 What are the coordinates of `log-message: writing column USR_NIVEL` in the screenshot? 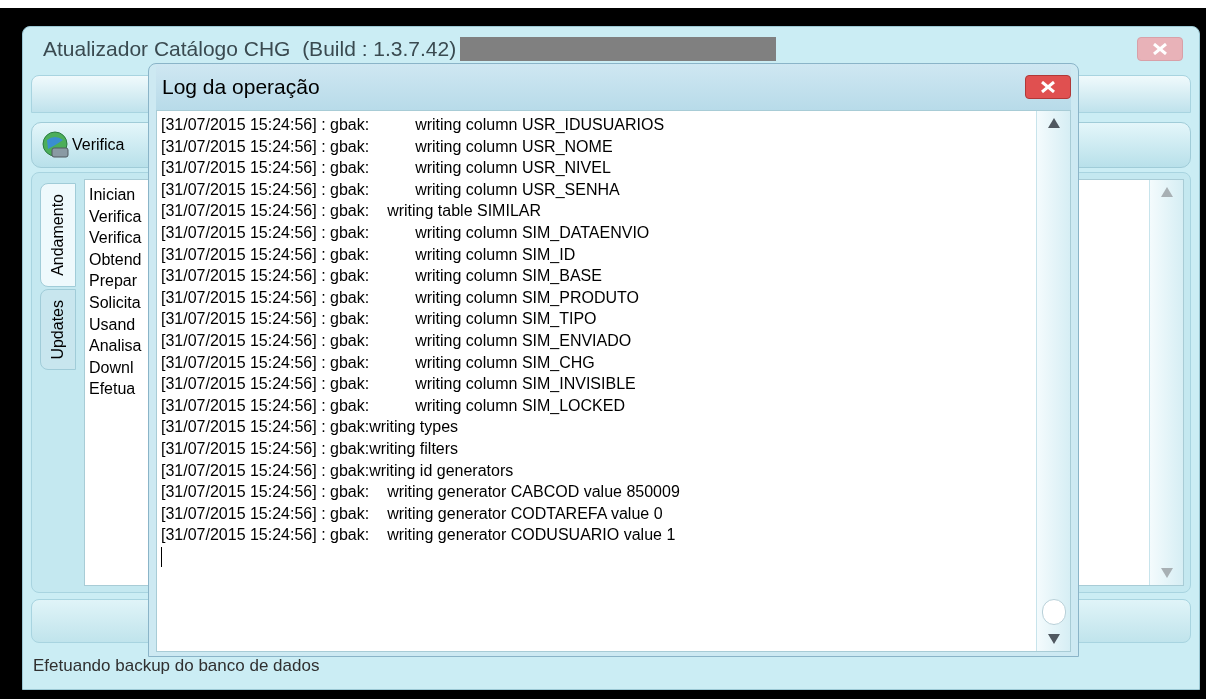 It's located at (513, 168).